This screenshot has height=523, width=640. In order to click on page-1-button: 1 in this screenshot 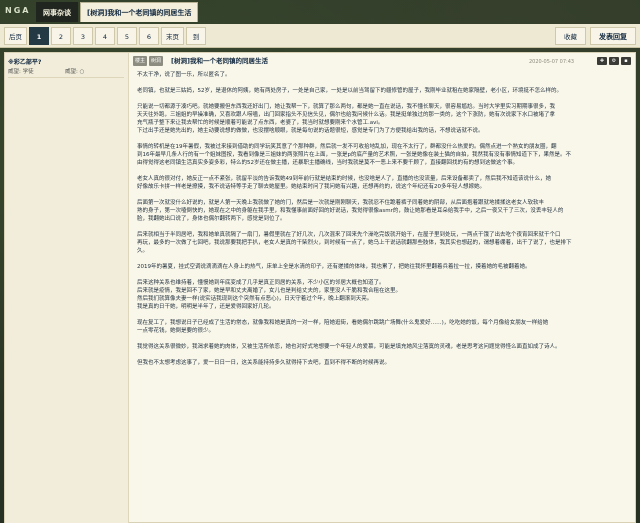, I will do `click(39, 36)`.